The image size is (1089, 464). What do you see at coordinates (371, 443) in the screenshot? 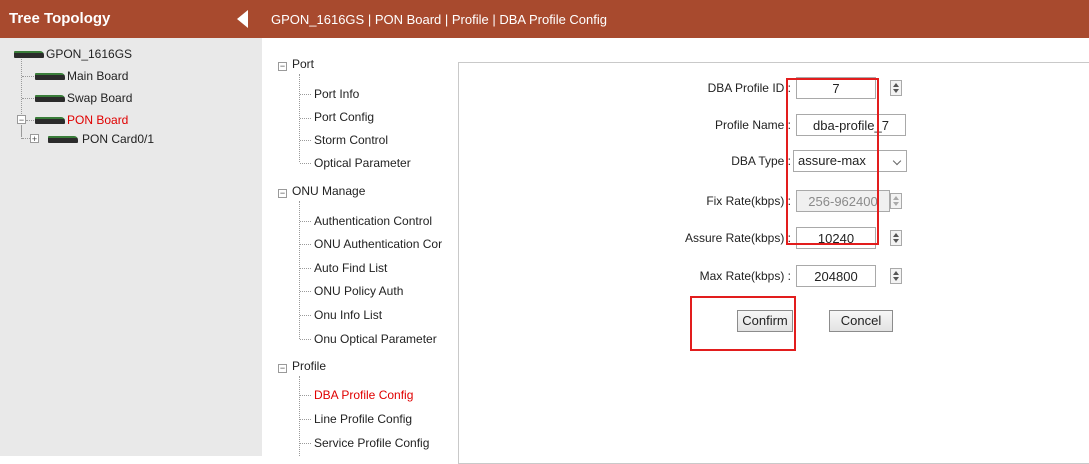
I see `menu-item-service-profile-config: Service Profile Config` at bounding box center [371, 443].